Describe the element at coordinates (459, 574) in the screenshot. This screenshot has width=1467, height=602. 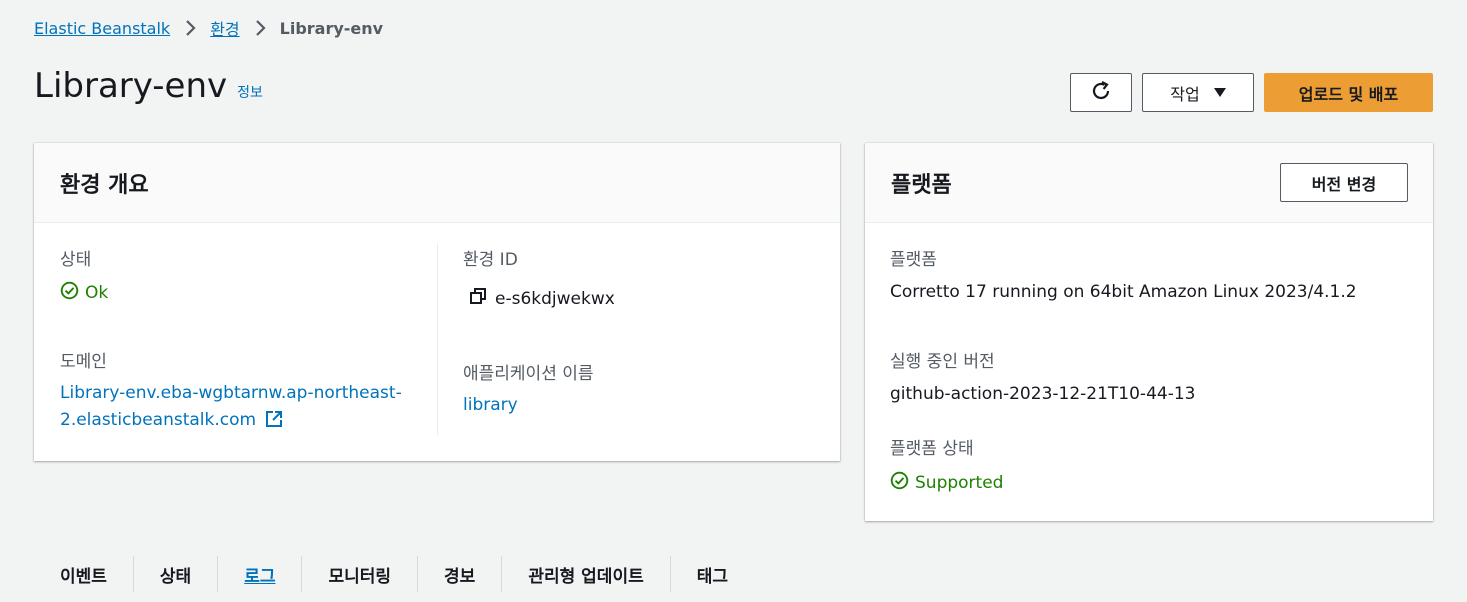
I see `tab-alarms: 경보` at that location.